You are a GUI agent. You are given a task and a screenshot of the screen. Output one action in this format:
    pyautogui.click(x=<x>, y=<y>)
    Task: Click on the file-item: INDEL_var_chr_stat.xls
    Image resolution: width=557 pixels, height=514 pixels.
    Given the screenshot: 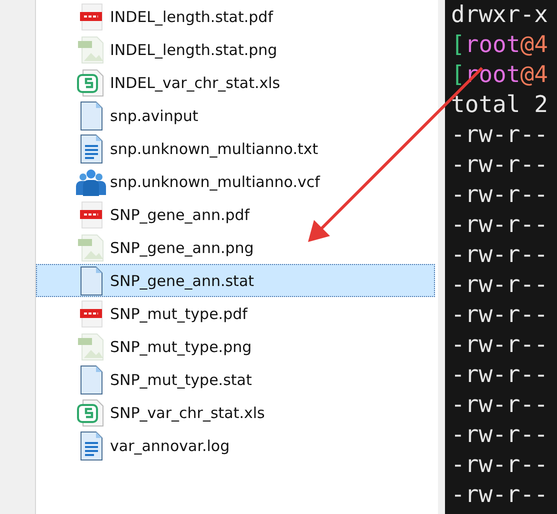 What is the action you would take?
    pyautogui.click(x=235, y=82)
    